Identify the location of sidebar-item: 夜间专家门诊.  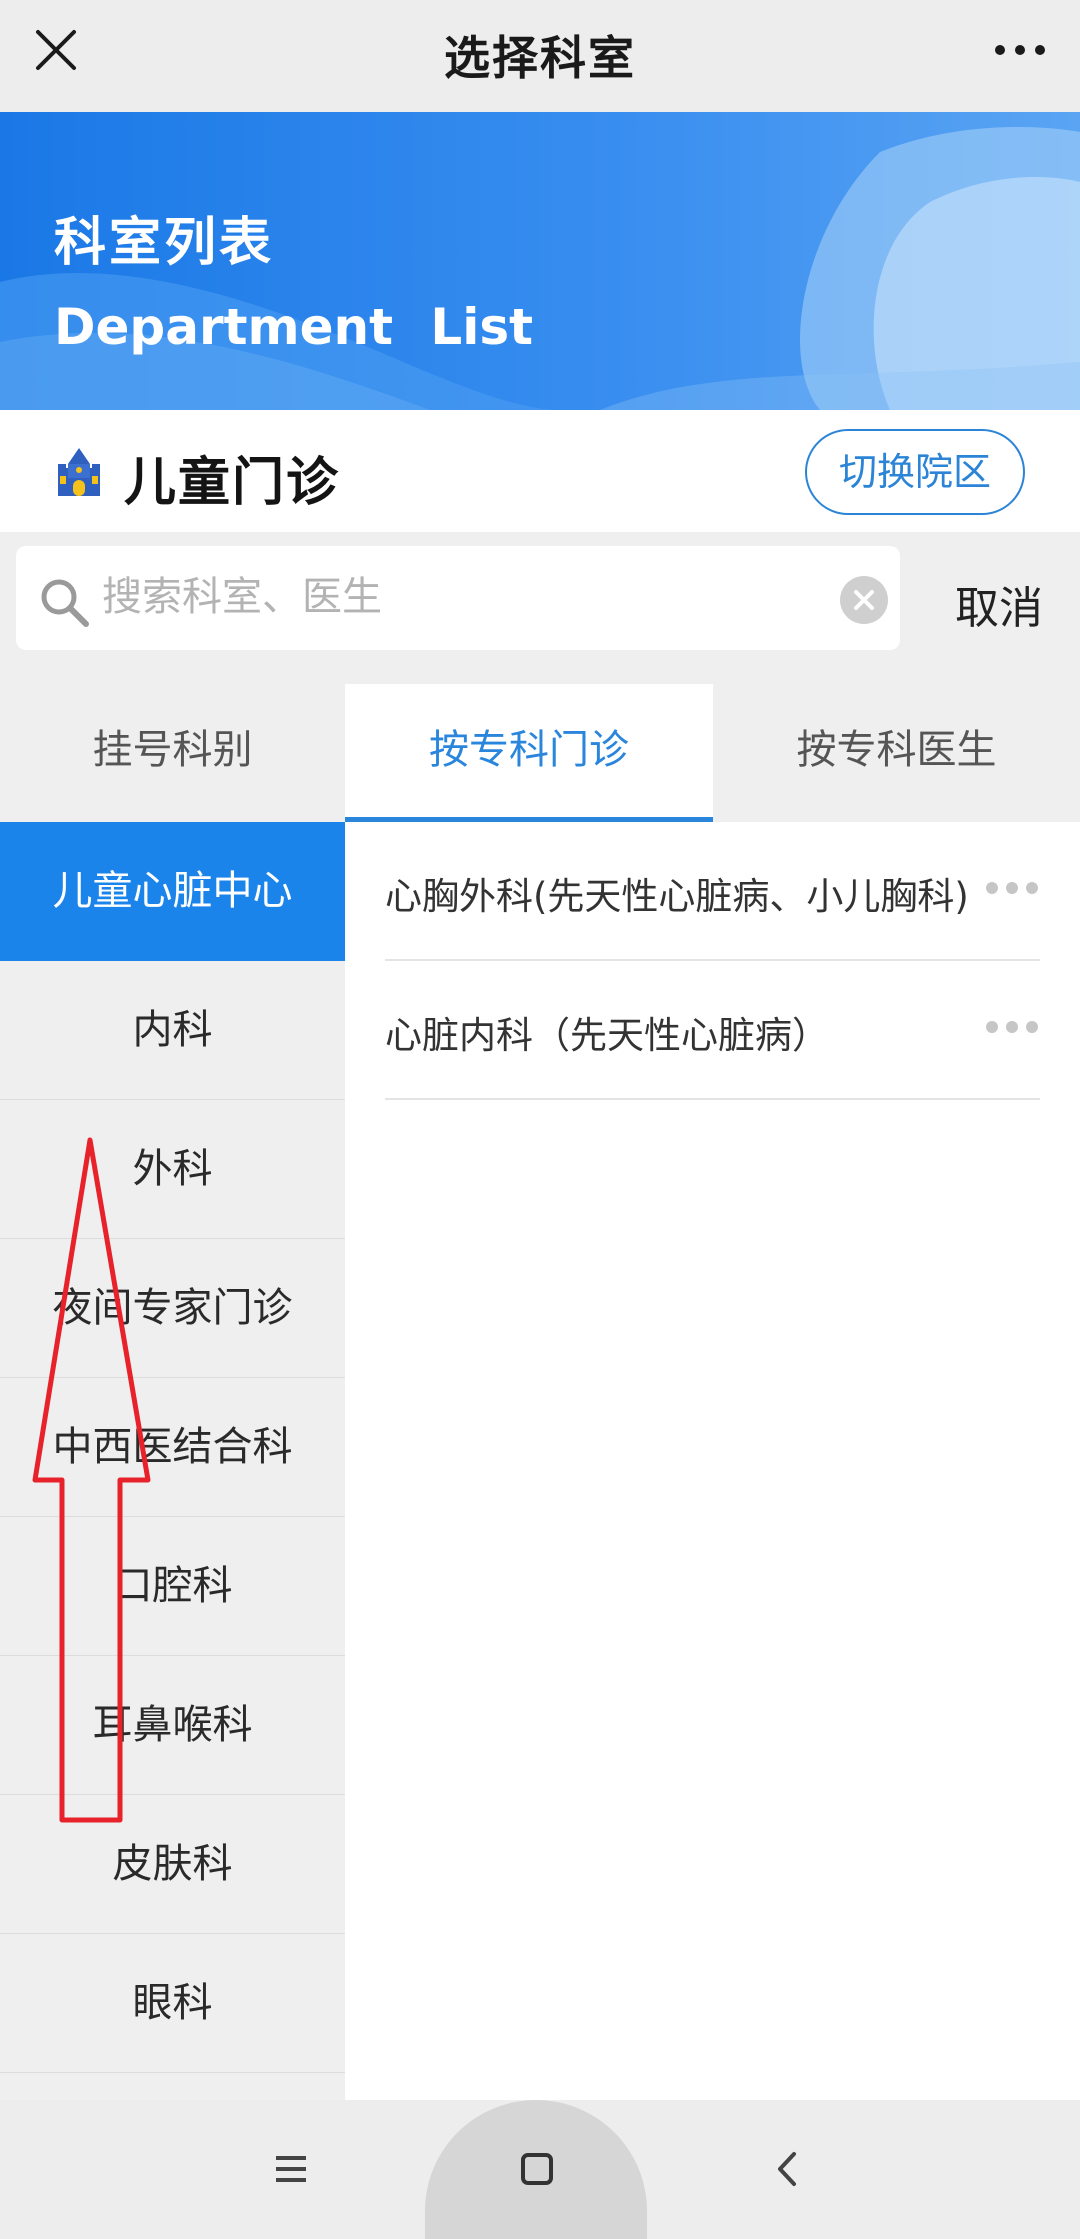
(172, 1308).